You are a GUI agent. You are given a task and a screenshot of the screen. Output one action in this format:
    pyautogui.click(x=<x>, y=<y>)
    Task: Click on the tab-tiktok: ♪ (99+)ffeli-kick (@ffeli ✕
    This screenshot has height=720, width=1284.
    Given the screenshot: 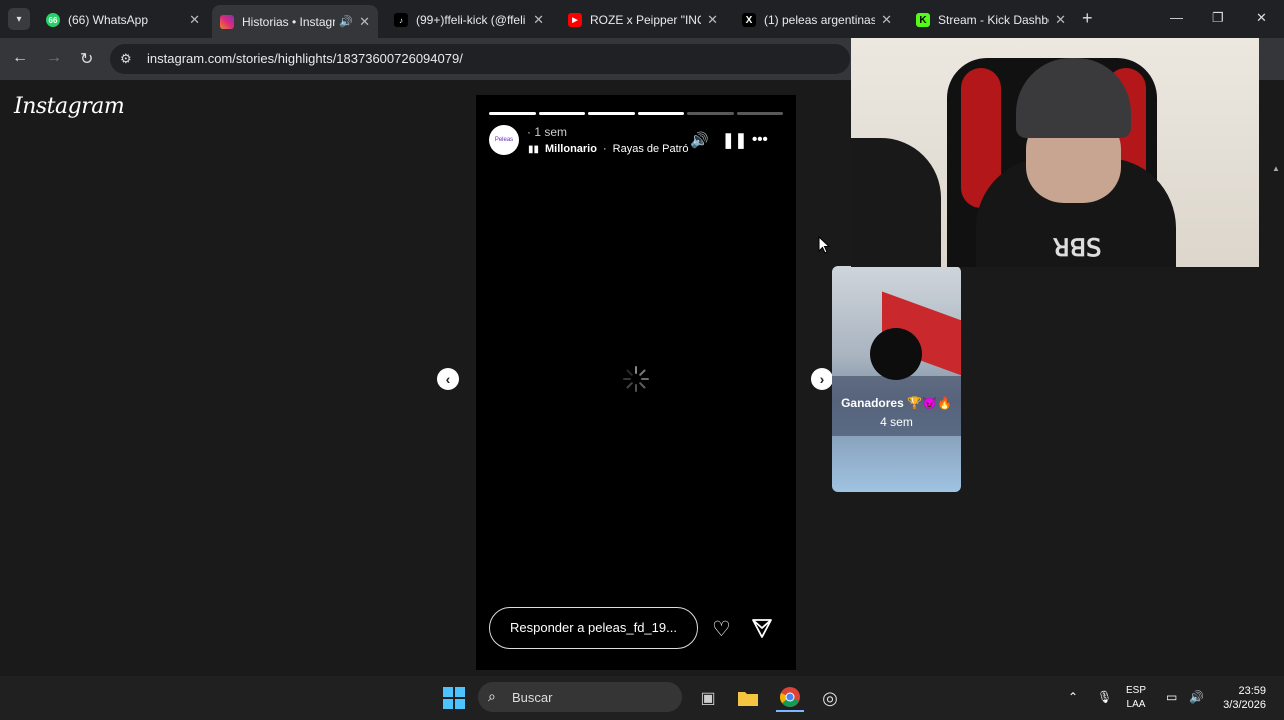 What is the action you would take?
    pyautogui.click(x=469, y=20)
    